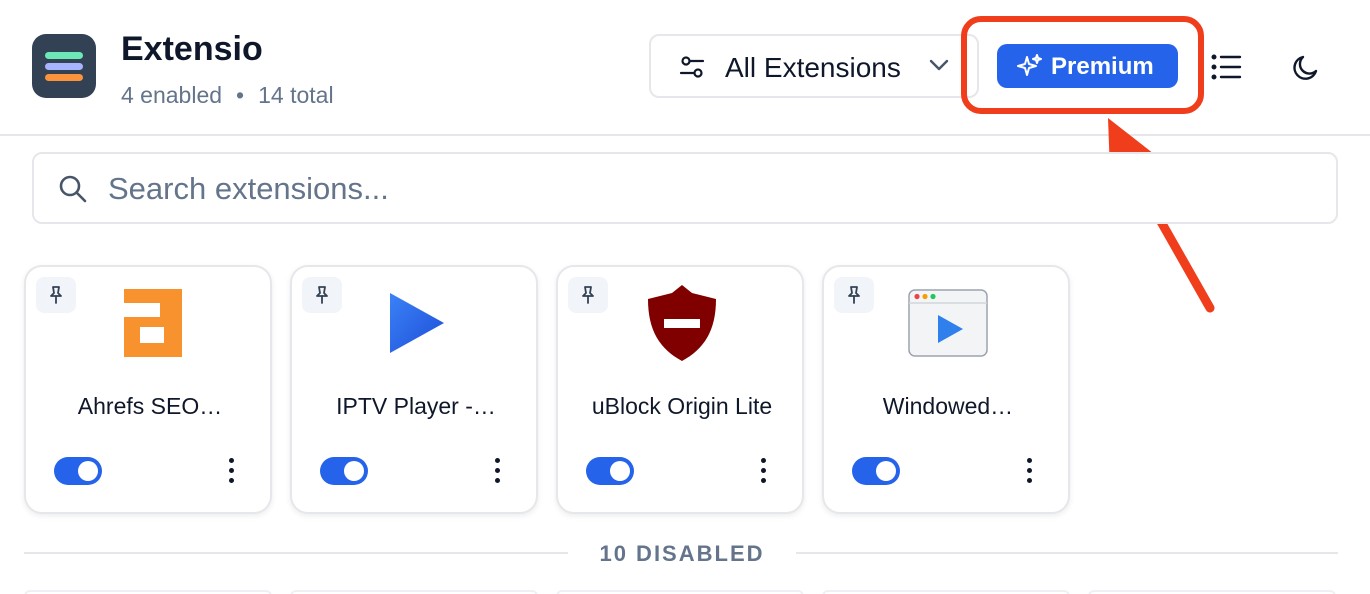 This screenshot has height=594, width=1370. What do you see at coordinates (682, 323) in the screenshot?
I see `shield-logo-icon` at bounding box center [682, 323].